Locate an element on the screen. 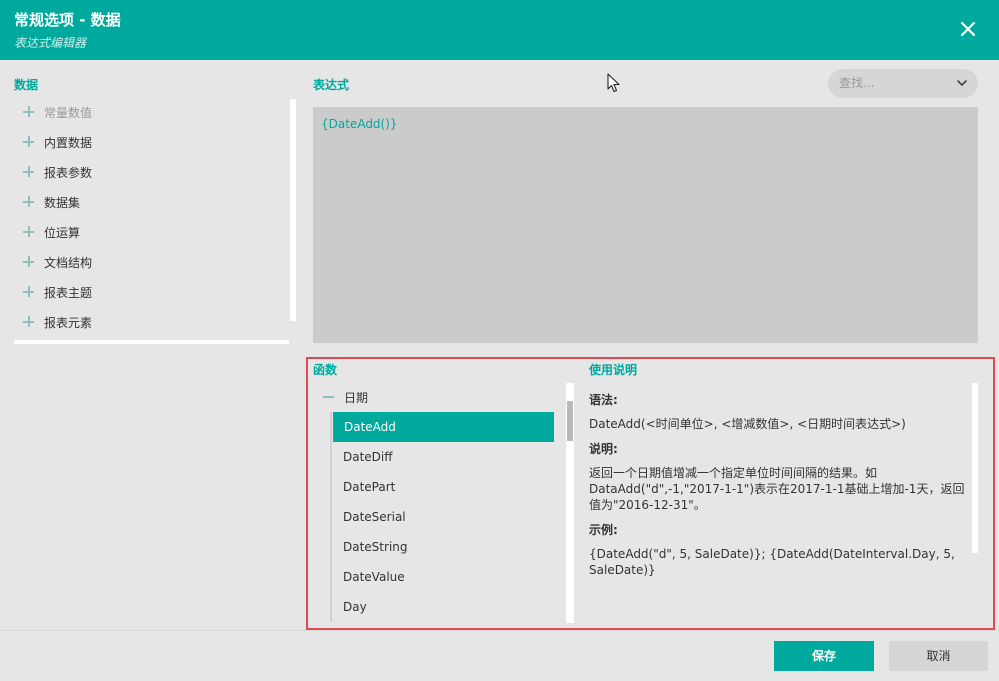  tree-item-bitwise: 位运算 is located at coordinates (152, 232).